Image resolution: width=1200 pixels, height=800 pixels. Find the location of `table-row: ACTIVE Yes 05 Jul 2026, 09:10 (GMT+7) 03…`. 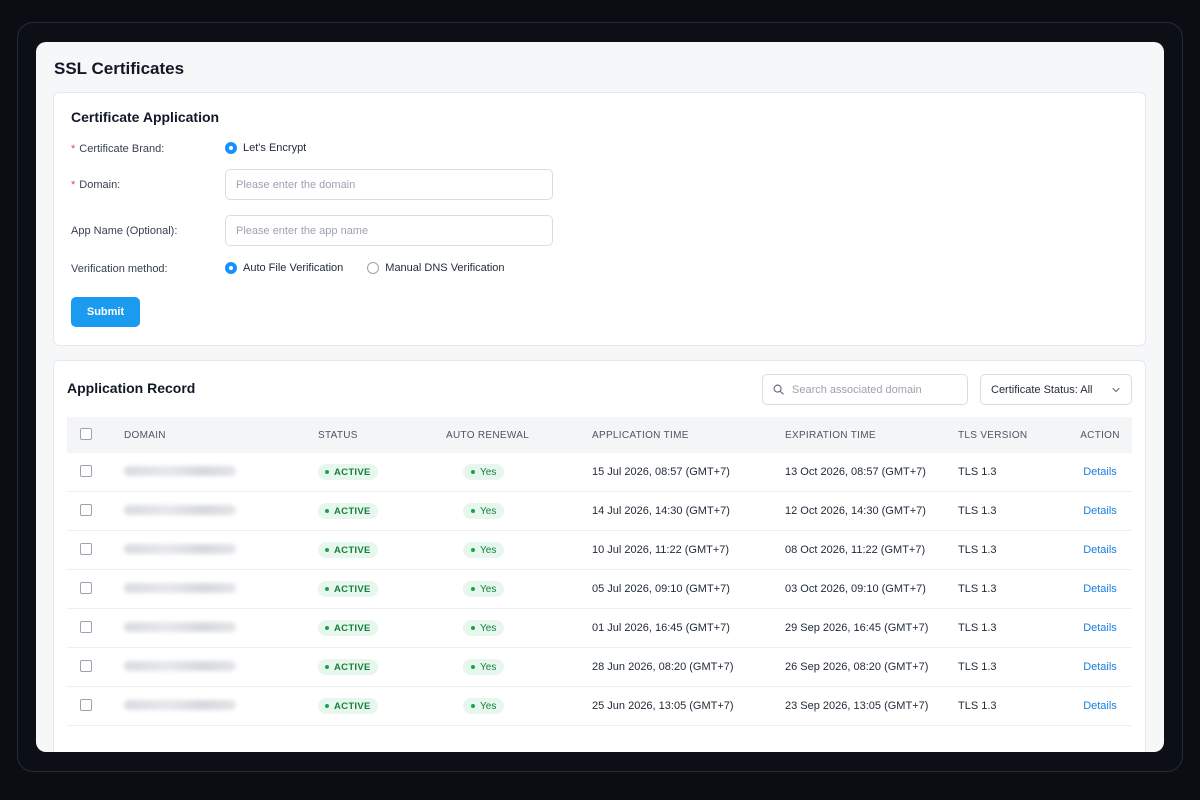

table-row: ACTIVE Yes 05 Jul 2026, 09:10 (GMT+7) 03… is located at coordinates (599, 589).